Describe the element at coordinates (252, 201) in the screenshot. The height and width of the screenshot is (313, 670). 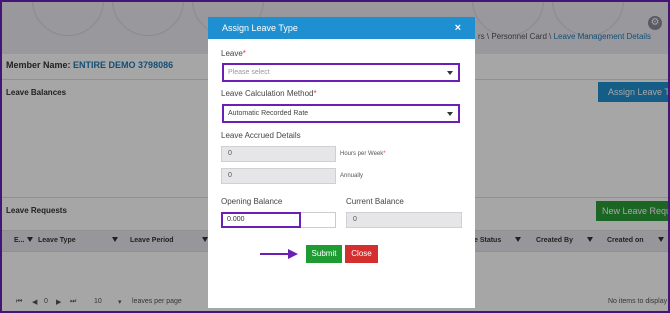
I see `opening-balance-label: Opening Balance` at that location.